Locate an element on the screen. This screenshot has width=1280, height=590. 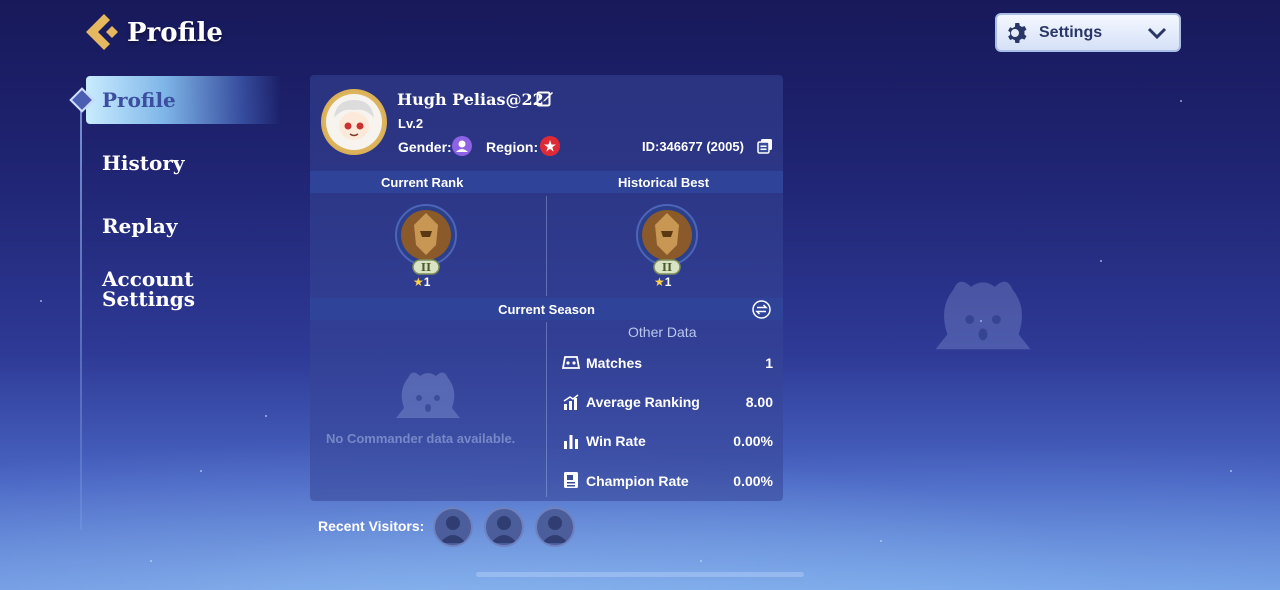
other-data-title: Other Data is located at coordinates (662, 332).